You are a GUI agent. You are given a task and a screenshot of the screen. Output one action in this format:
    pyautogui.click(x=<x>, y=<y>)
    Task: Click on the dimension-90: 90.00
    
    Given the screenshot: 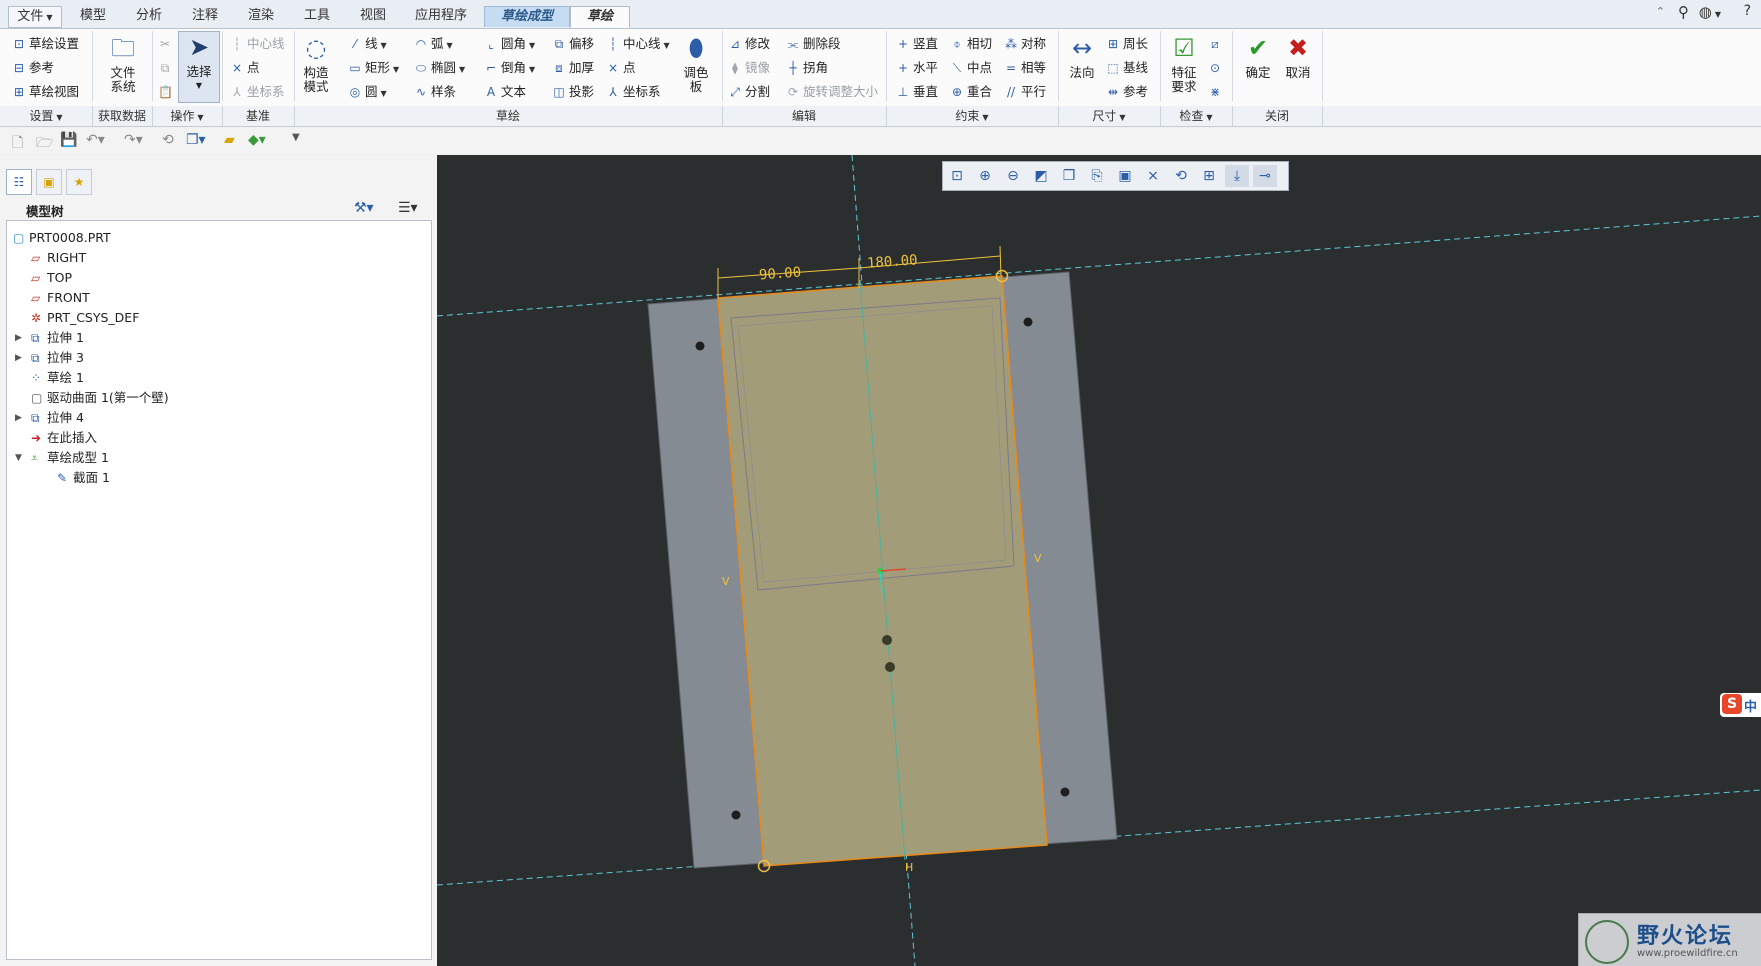 What is the action you would take?
    pyautogui.click(x=779, y=274)
    